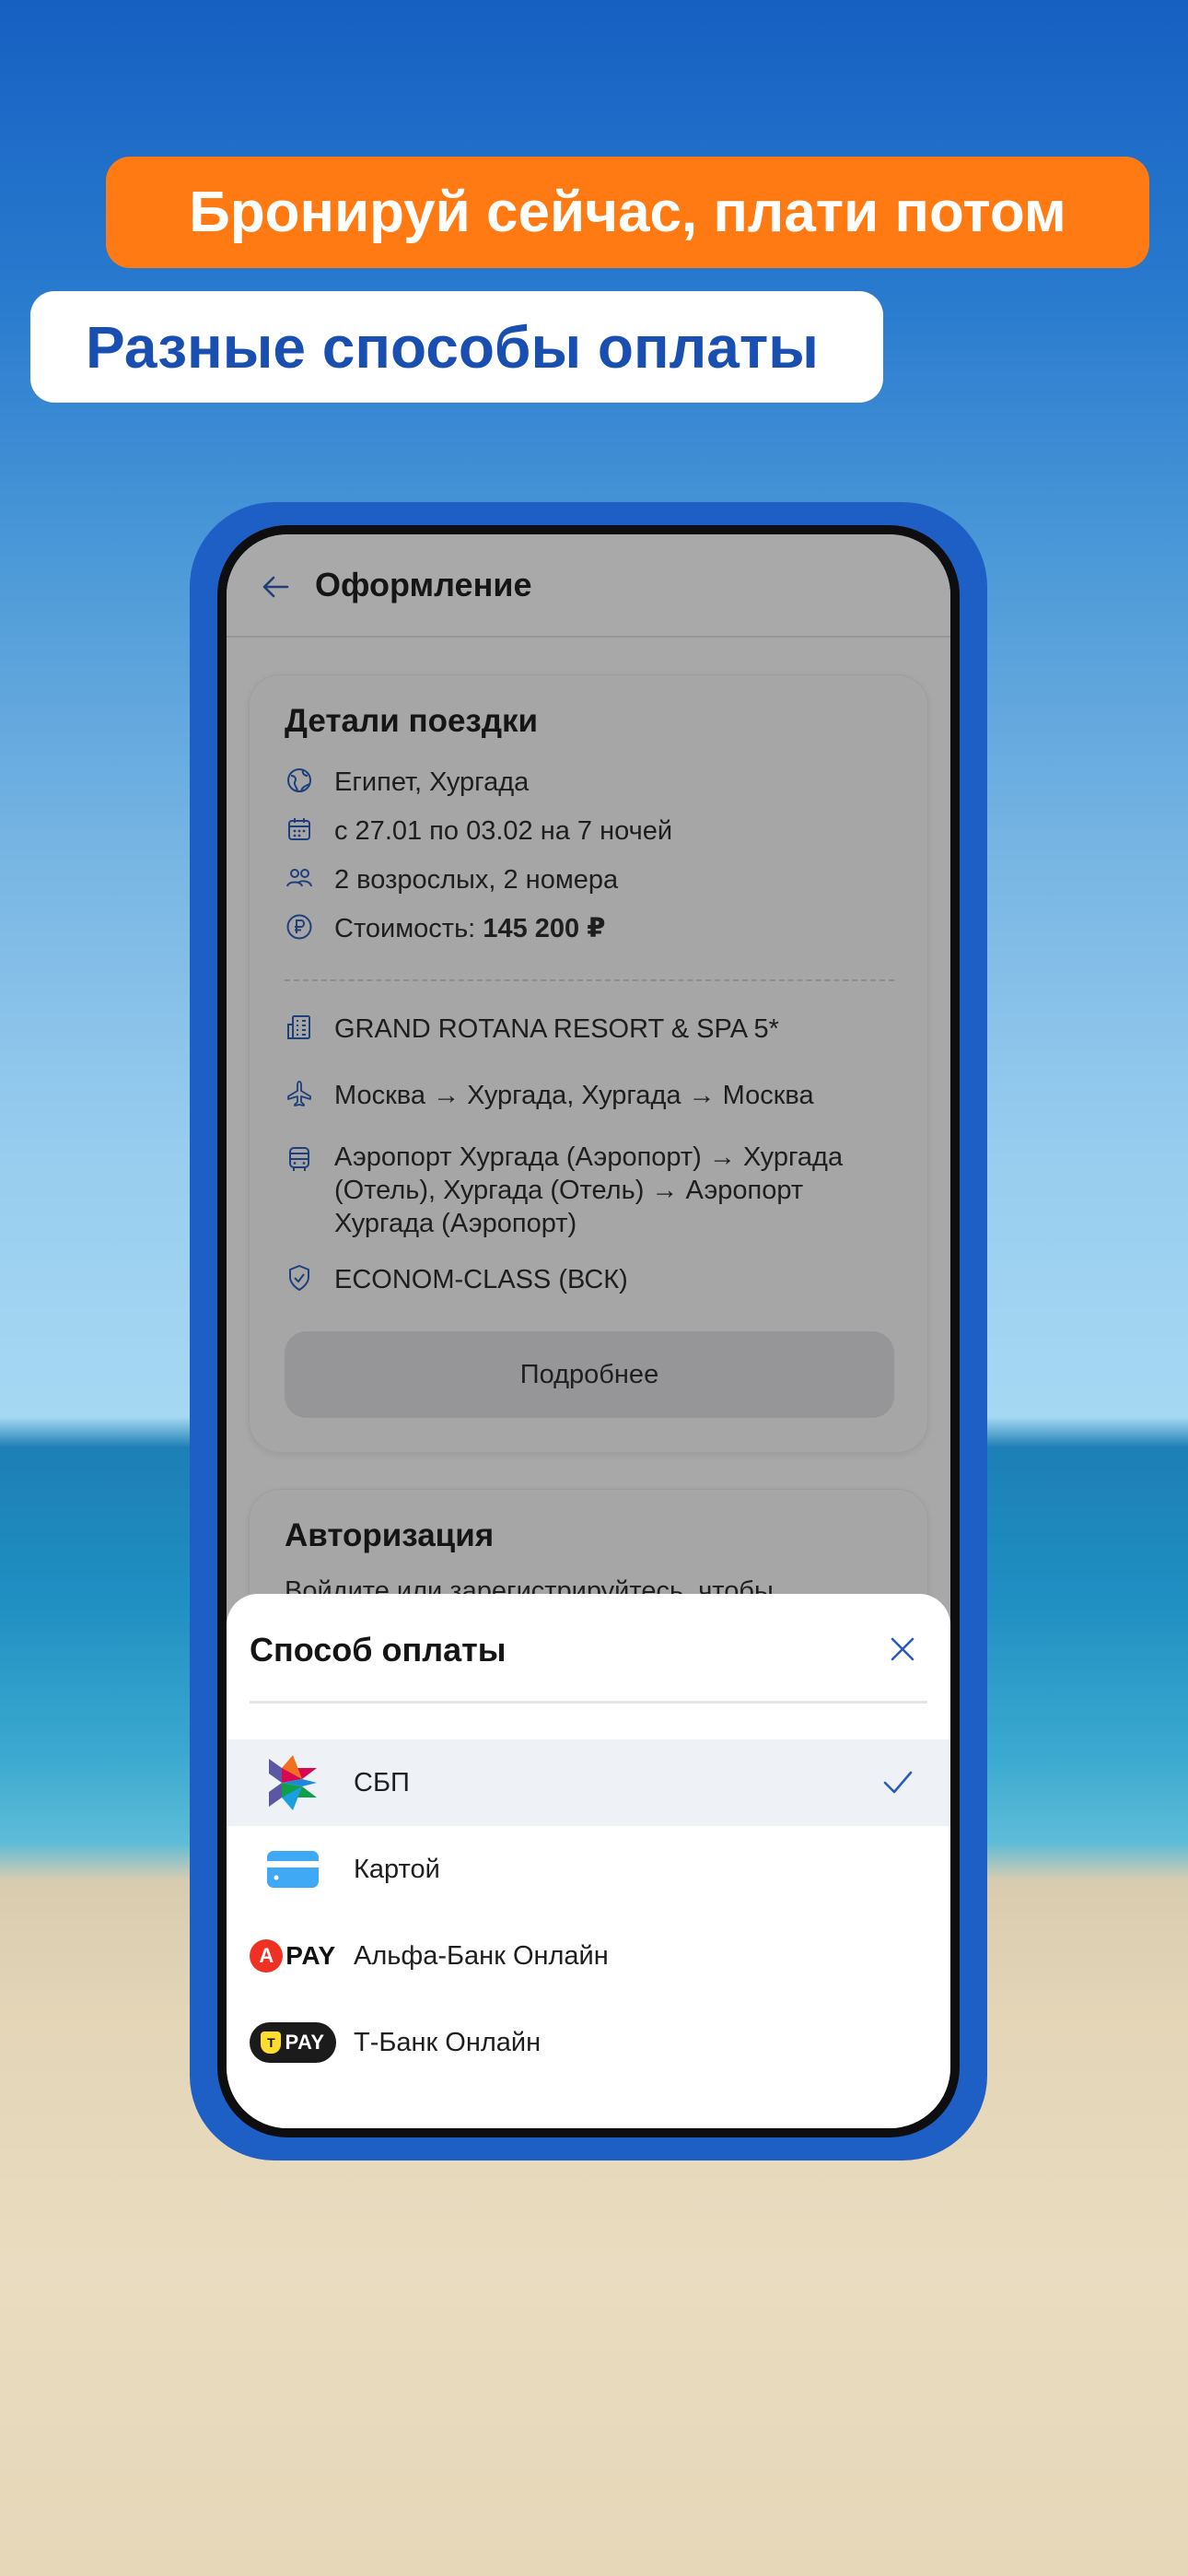 The image size is (1188, 2576). What do you see at coordinates (412, 721) in the screenshot?
I see `trip-details-title: Детали поездки` at bounding box center [412, 721].